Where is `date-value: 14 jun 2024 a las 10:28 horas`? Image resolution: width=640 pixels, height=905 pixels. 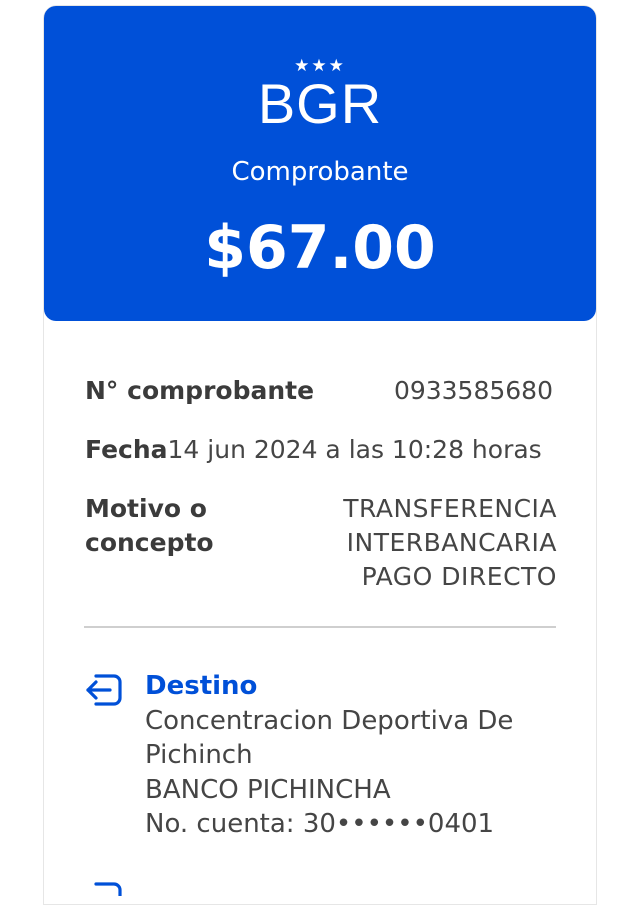
date-value: 14 jun 2024 a las 10:28 horas is located at coordinates (354, 449).